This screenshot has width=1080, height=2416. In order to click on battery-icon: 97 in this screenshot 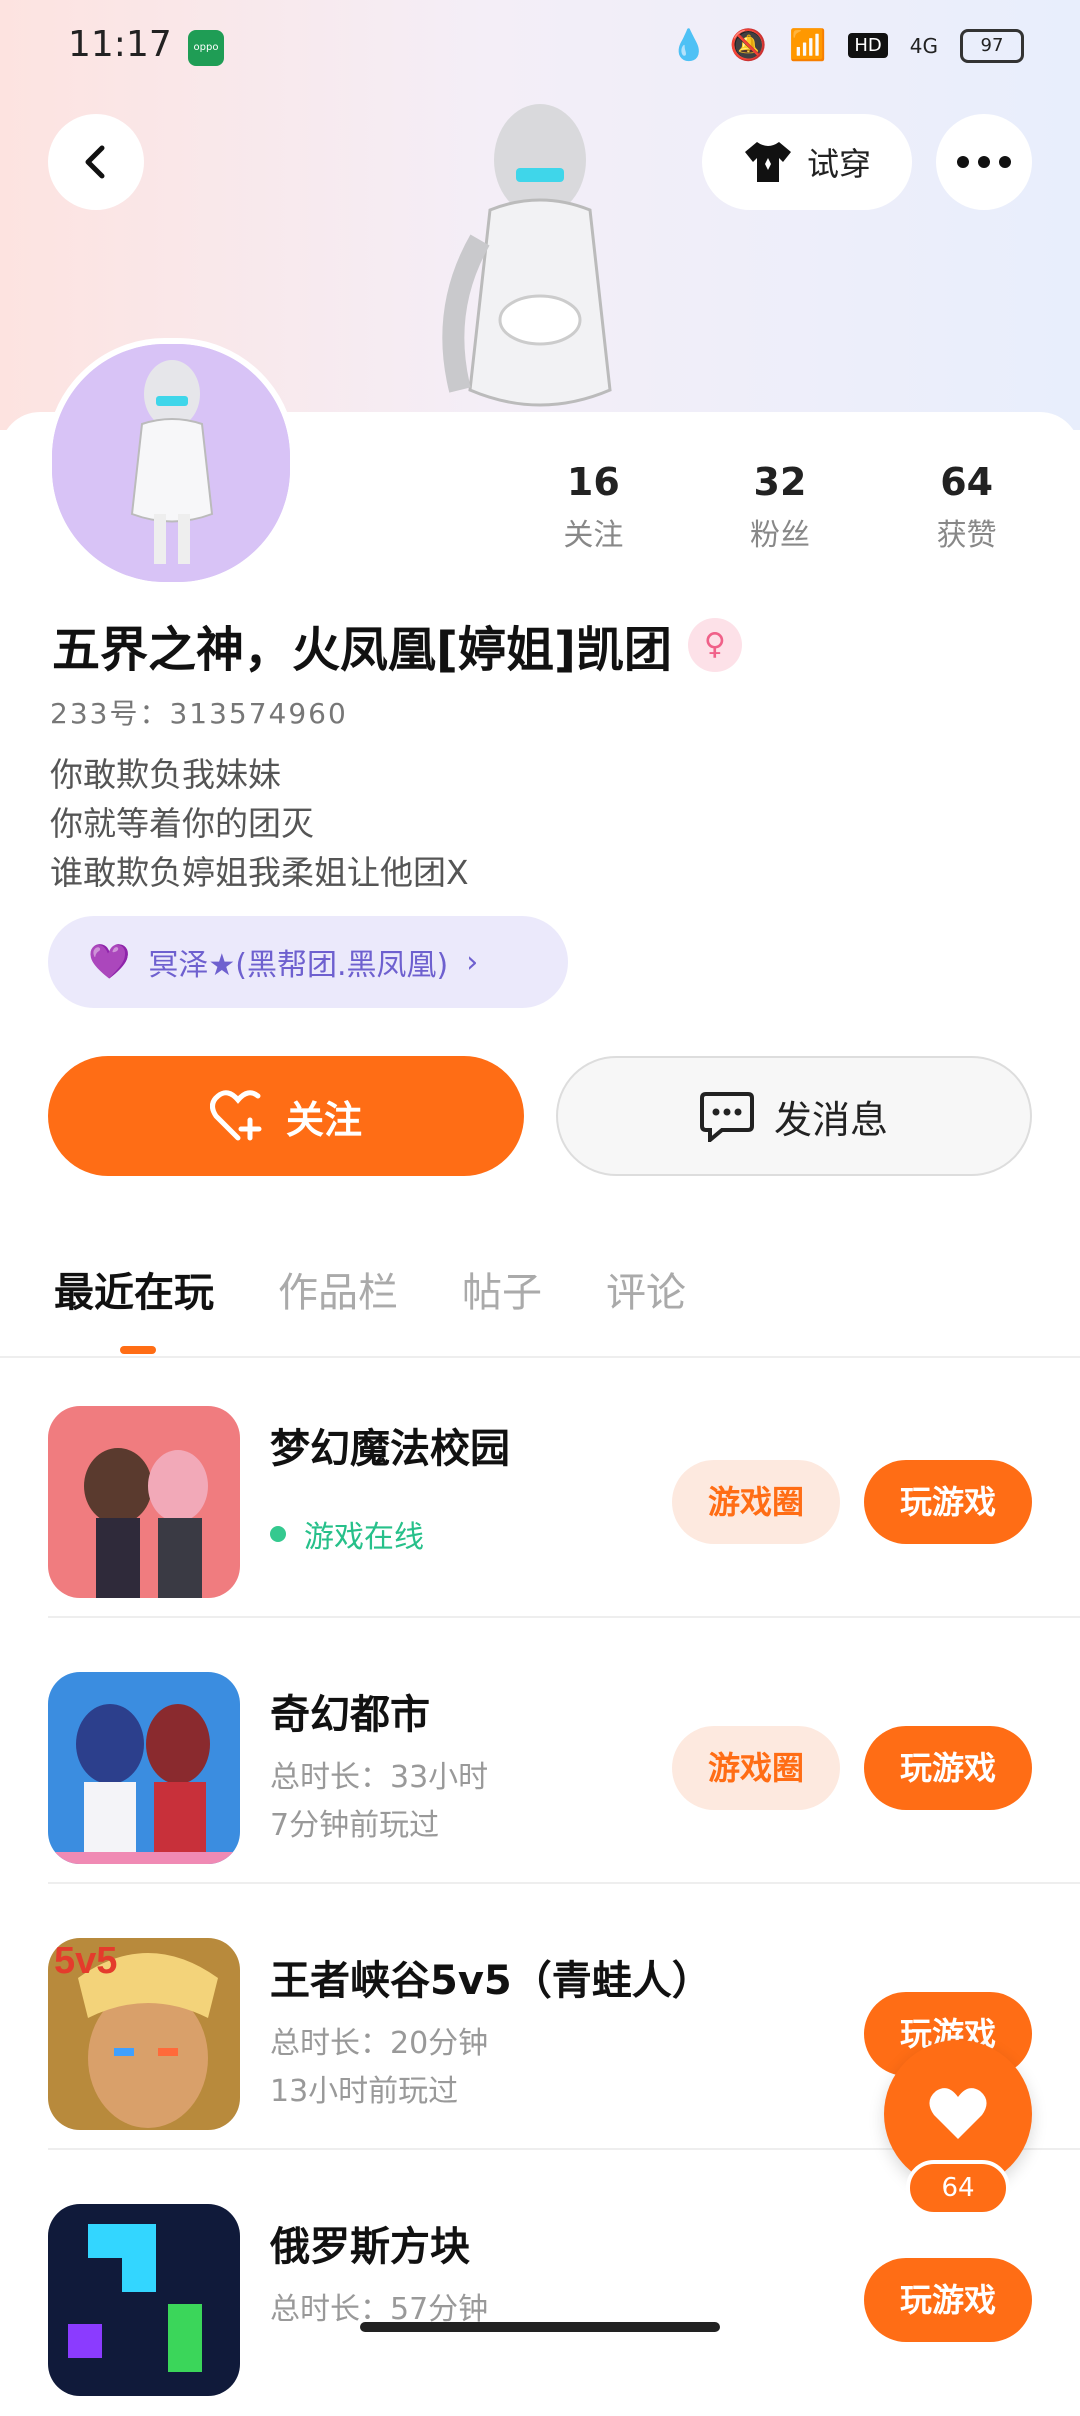, I will do `click(992, 45)`.